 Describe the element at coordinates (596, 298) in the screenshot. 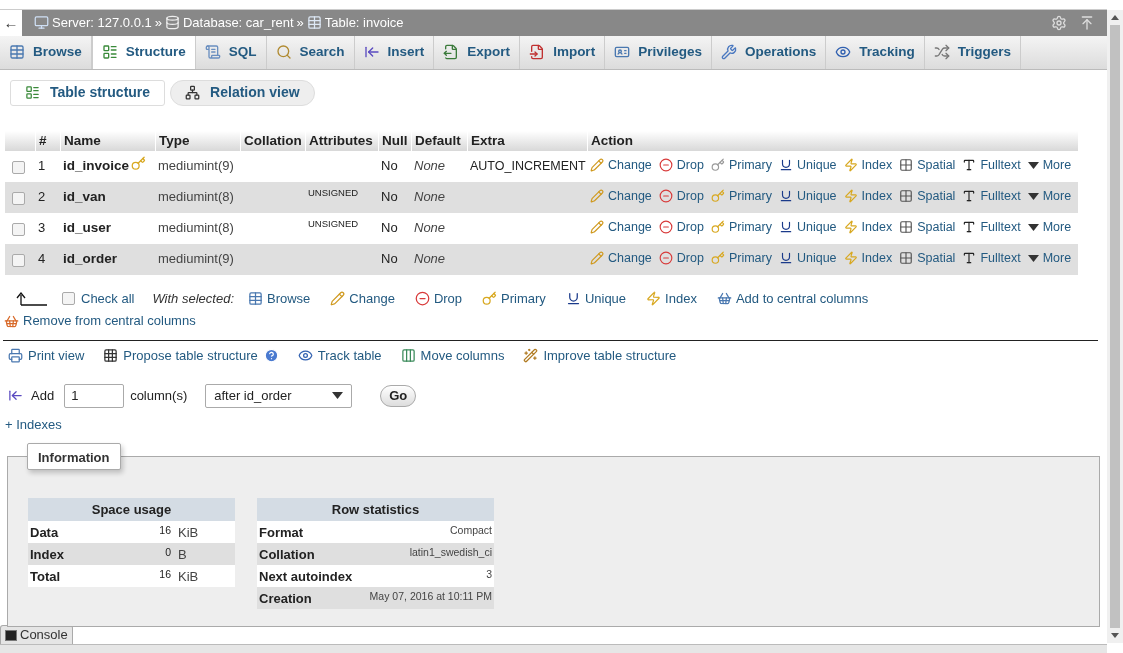

I see `bulk-action-link: Unique` at that location.